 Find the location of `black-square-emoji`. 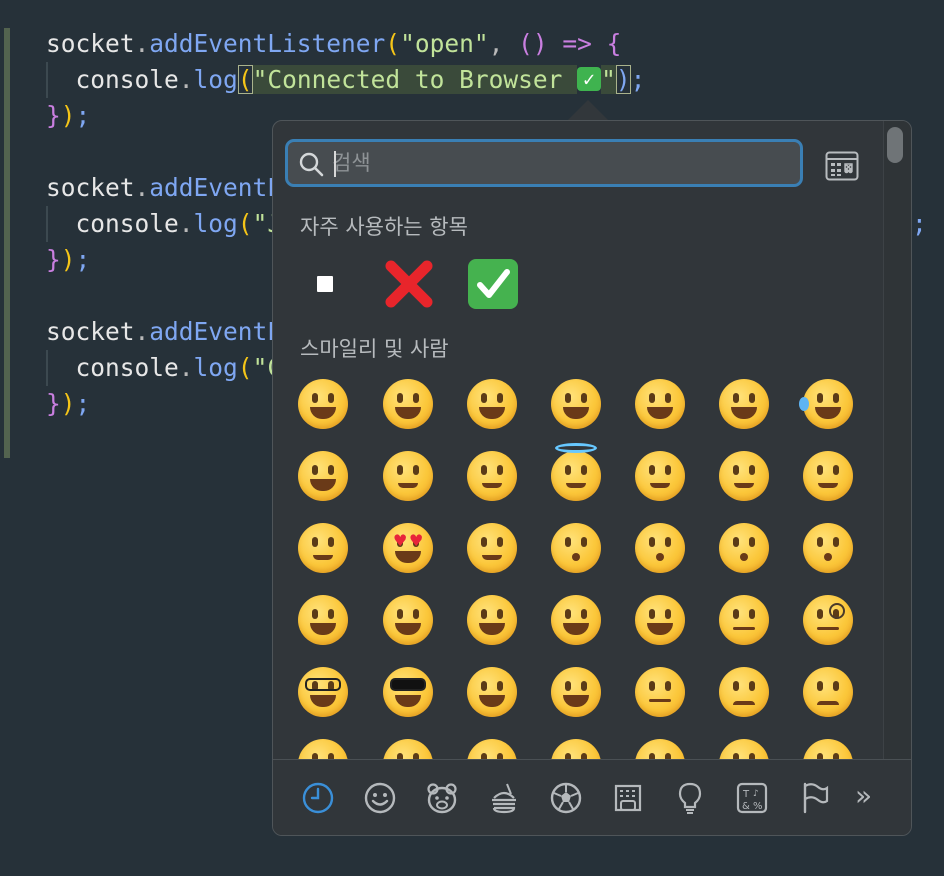

black-square-emoji is located at coordinates (325, 284).